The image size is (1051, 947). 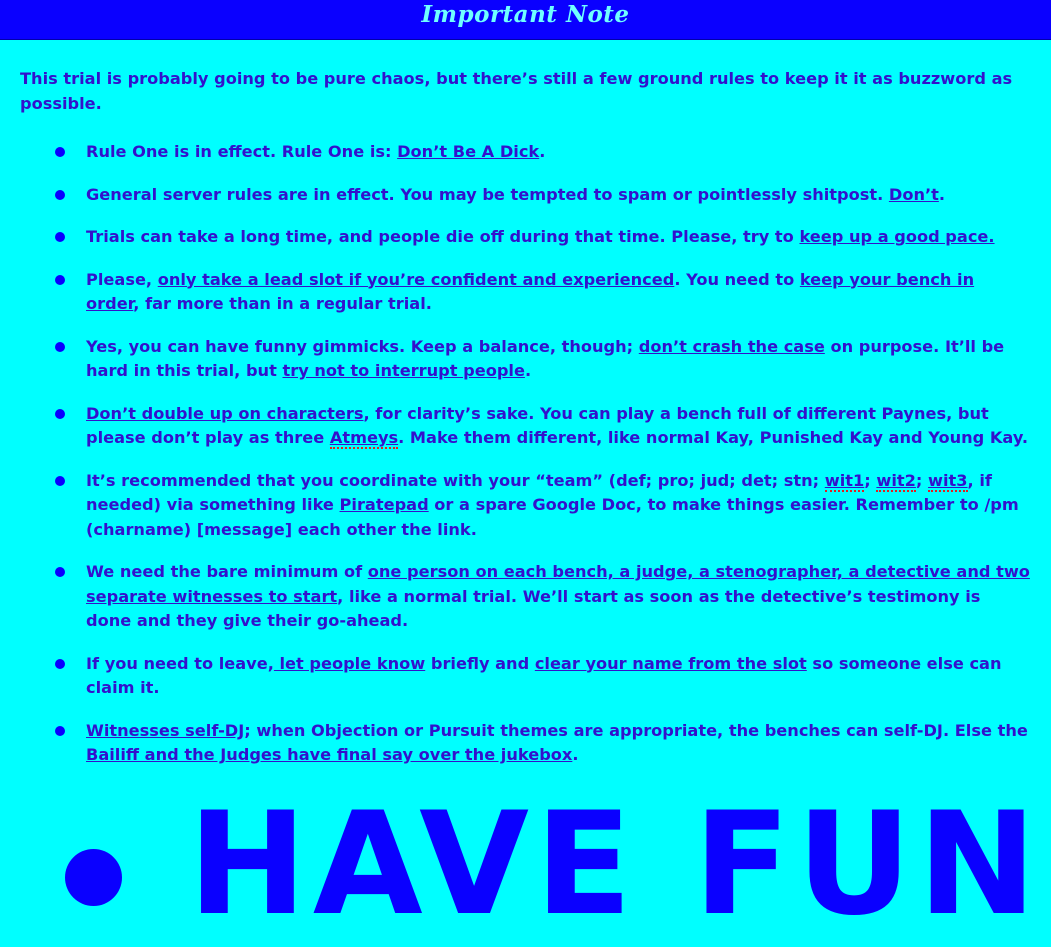 I want to click on misspelled-link: wit3, so click(x=948, y=481).